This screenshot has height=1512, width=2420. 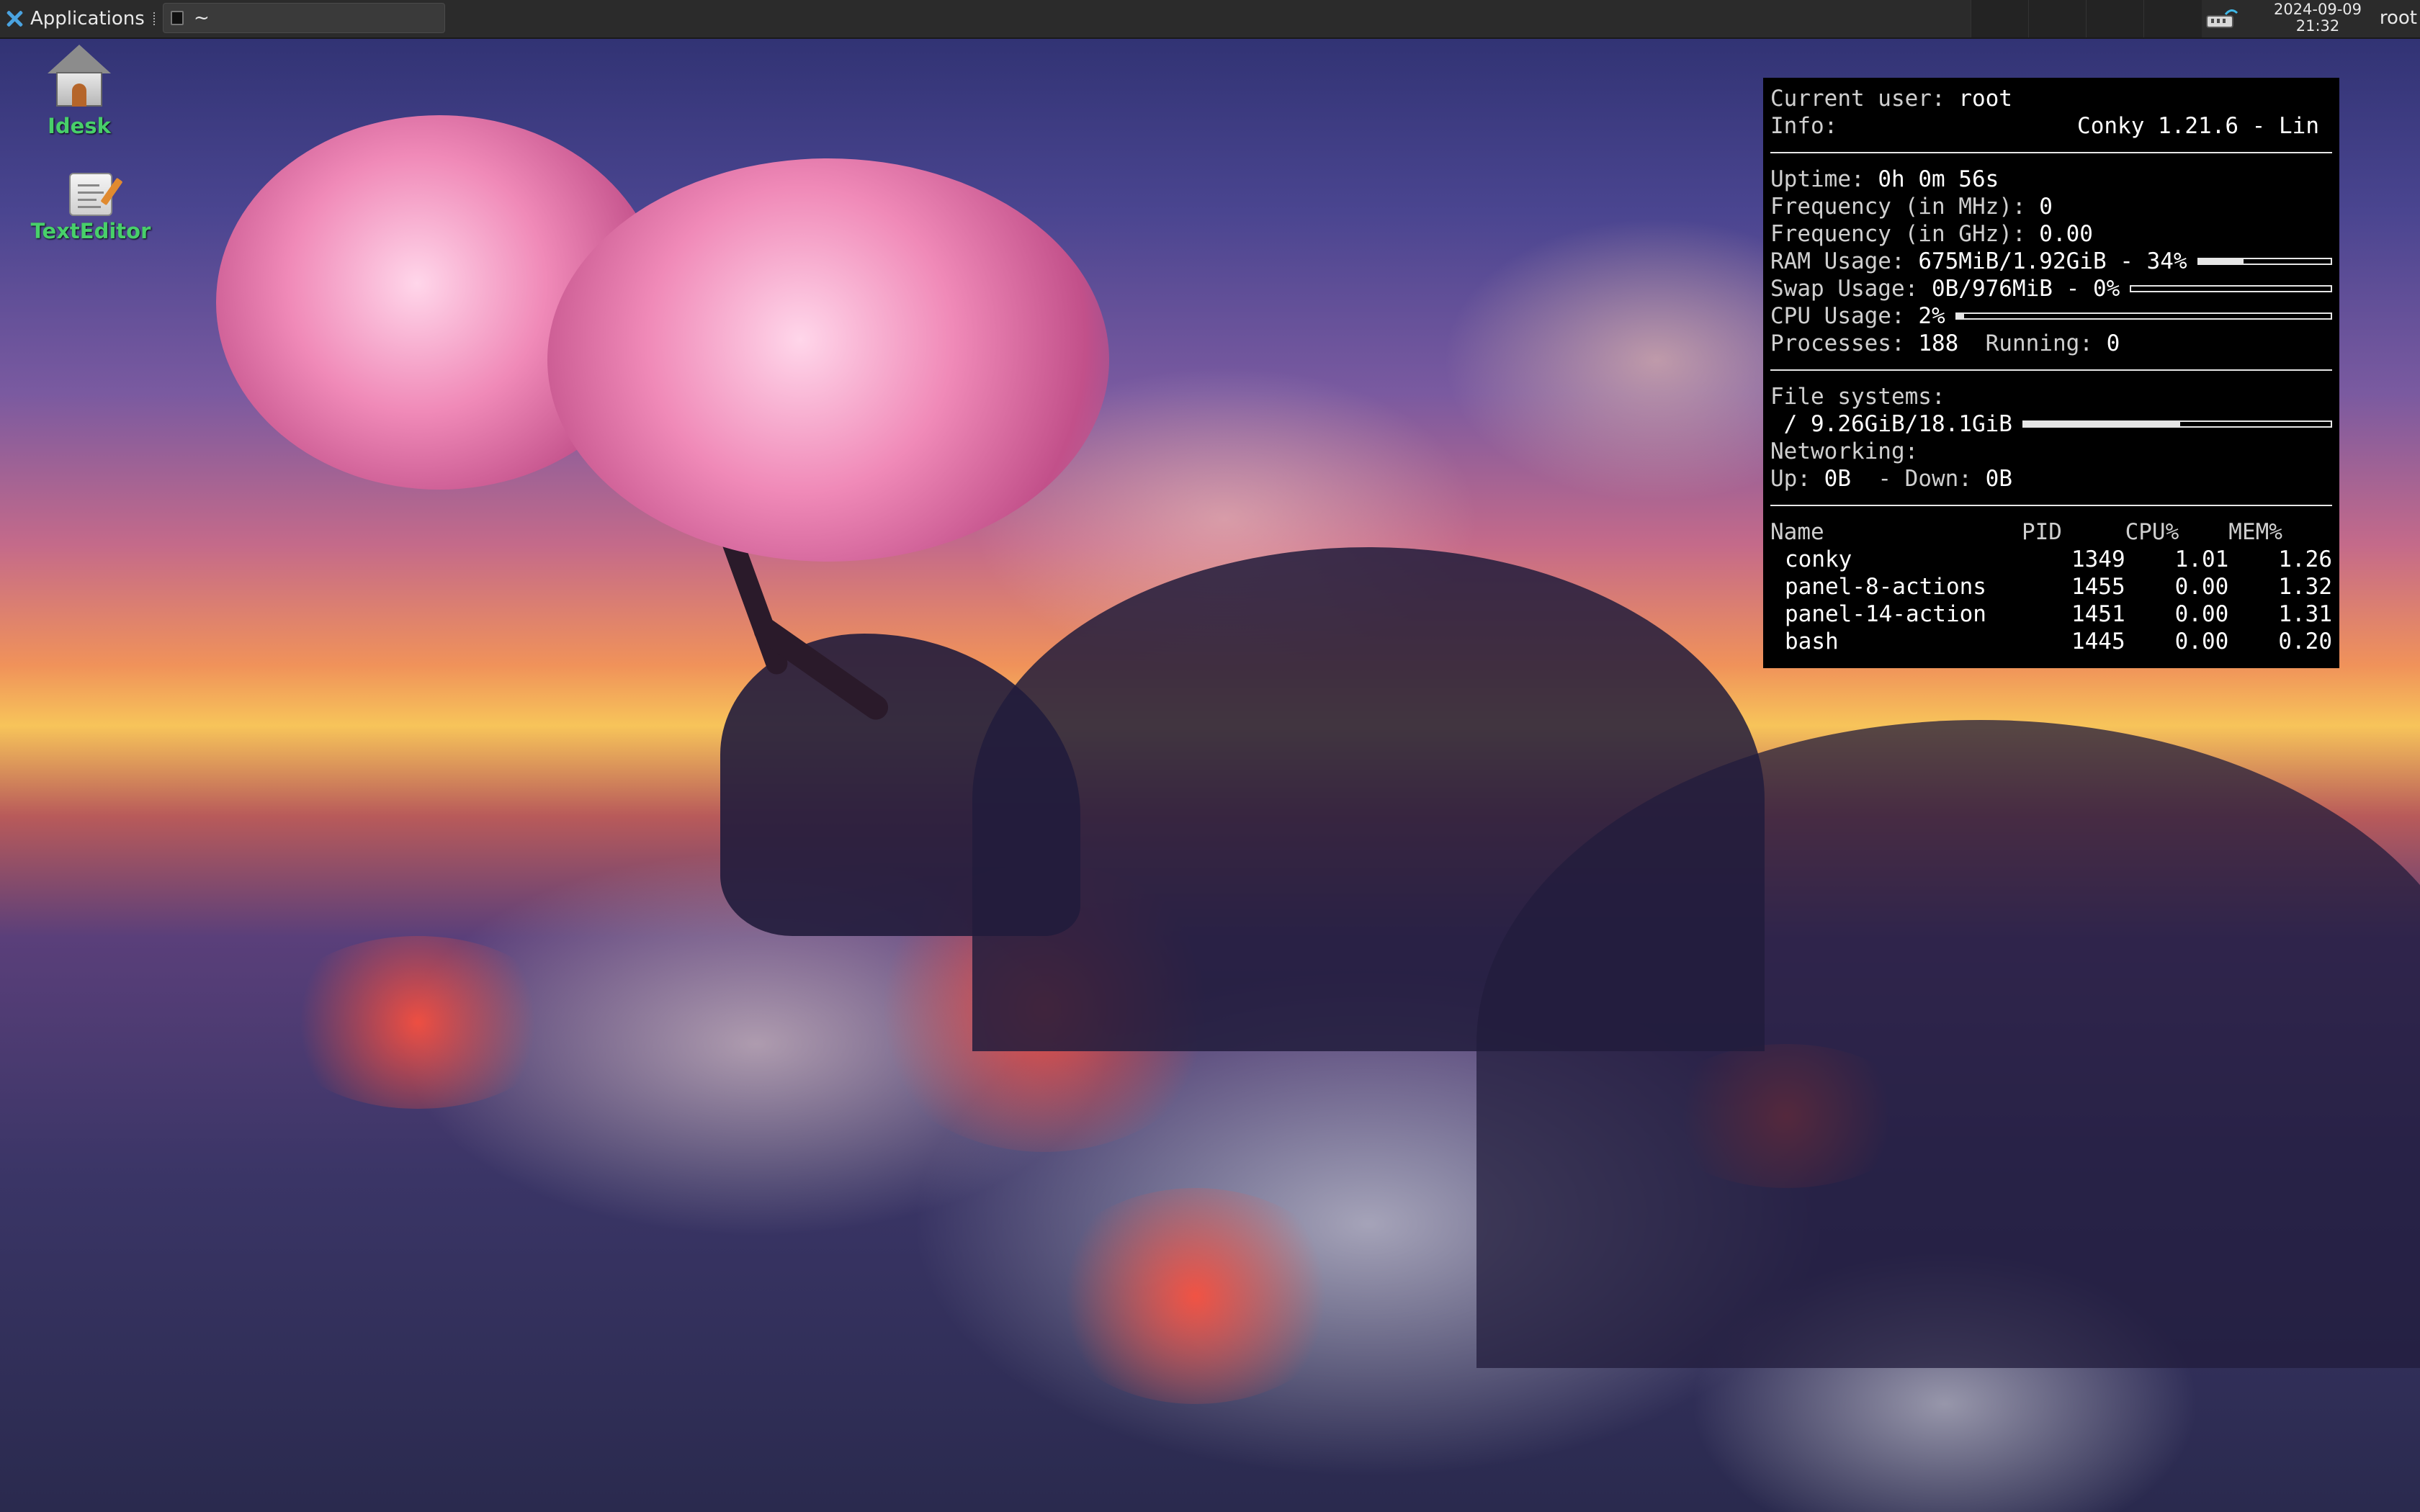 I want to click on clock-date: 2024-09-09, so click(x=2317, y=9).